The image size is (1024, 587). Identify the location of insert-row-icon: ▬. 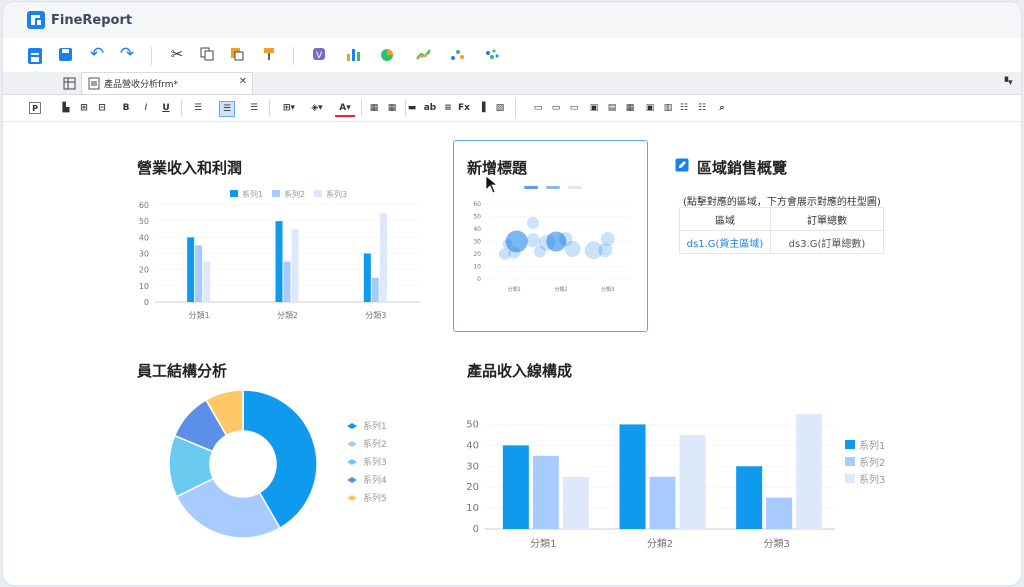
(412, 108).